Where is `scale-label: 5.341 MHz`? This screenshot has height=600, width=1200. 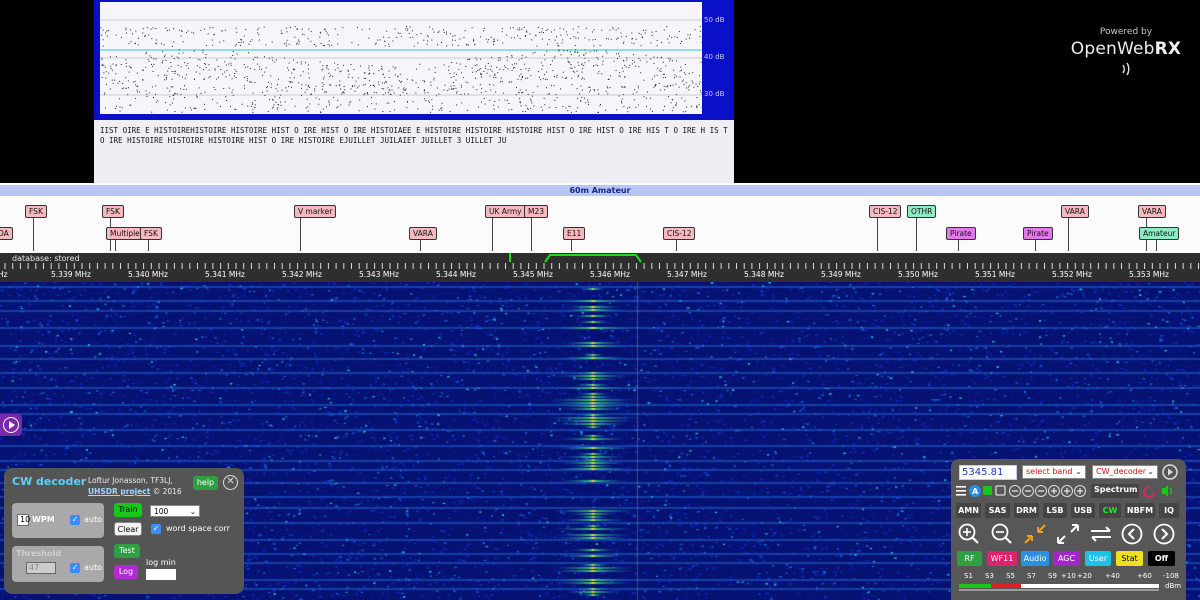 scale-label: 5.341 MHz is located at coordinates (225, 274).